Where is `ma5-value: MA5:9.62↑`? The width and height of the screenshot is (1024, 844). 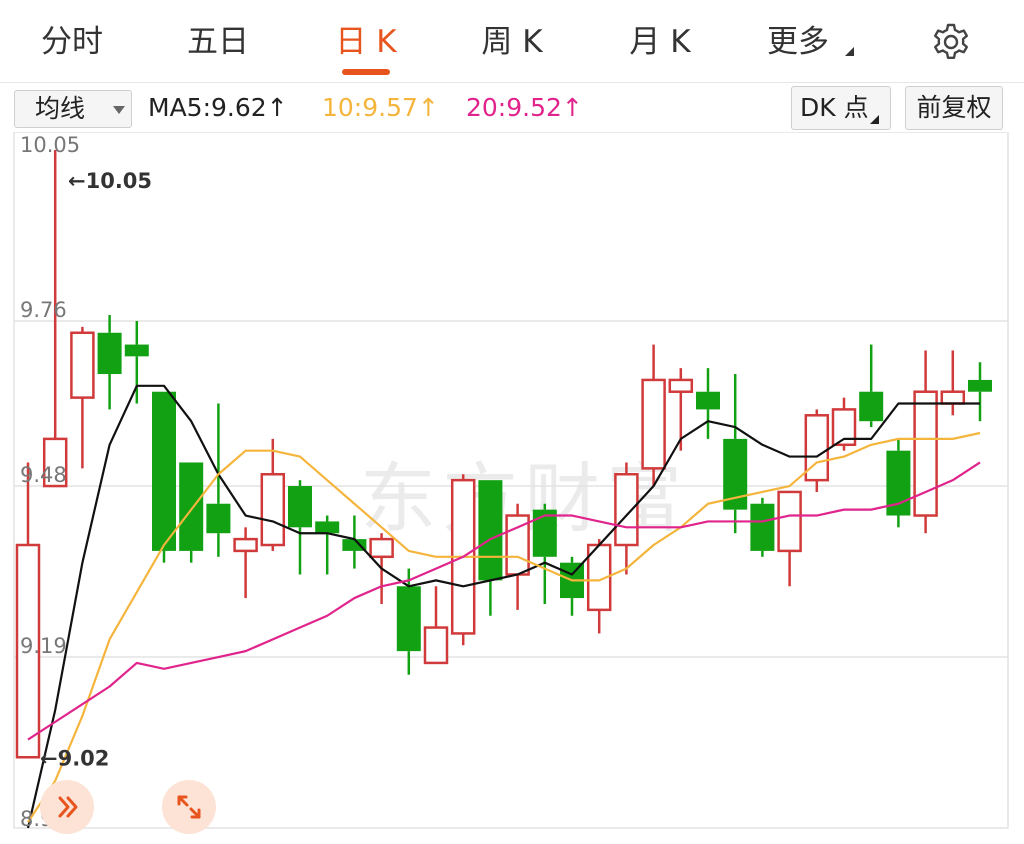 ma5-value: MA5:9.62↑ is located at coordinates (218, 107).